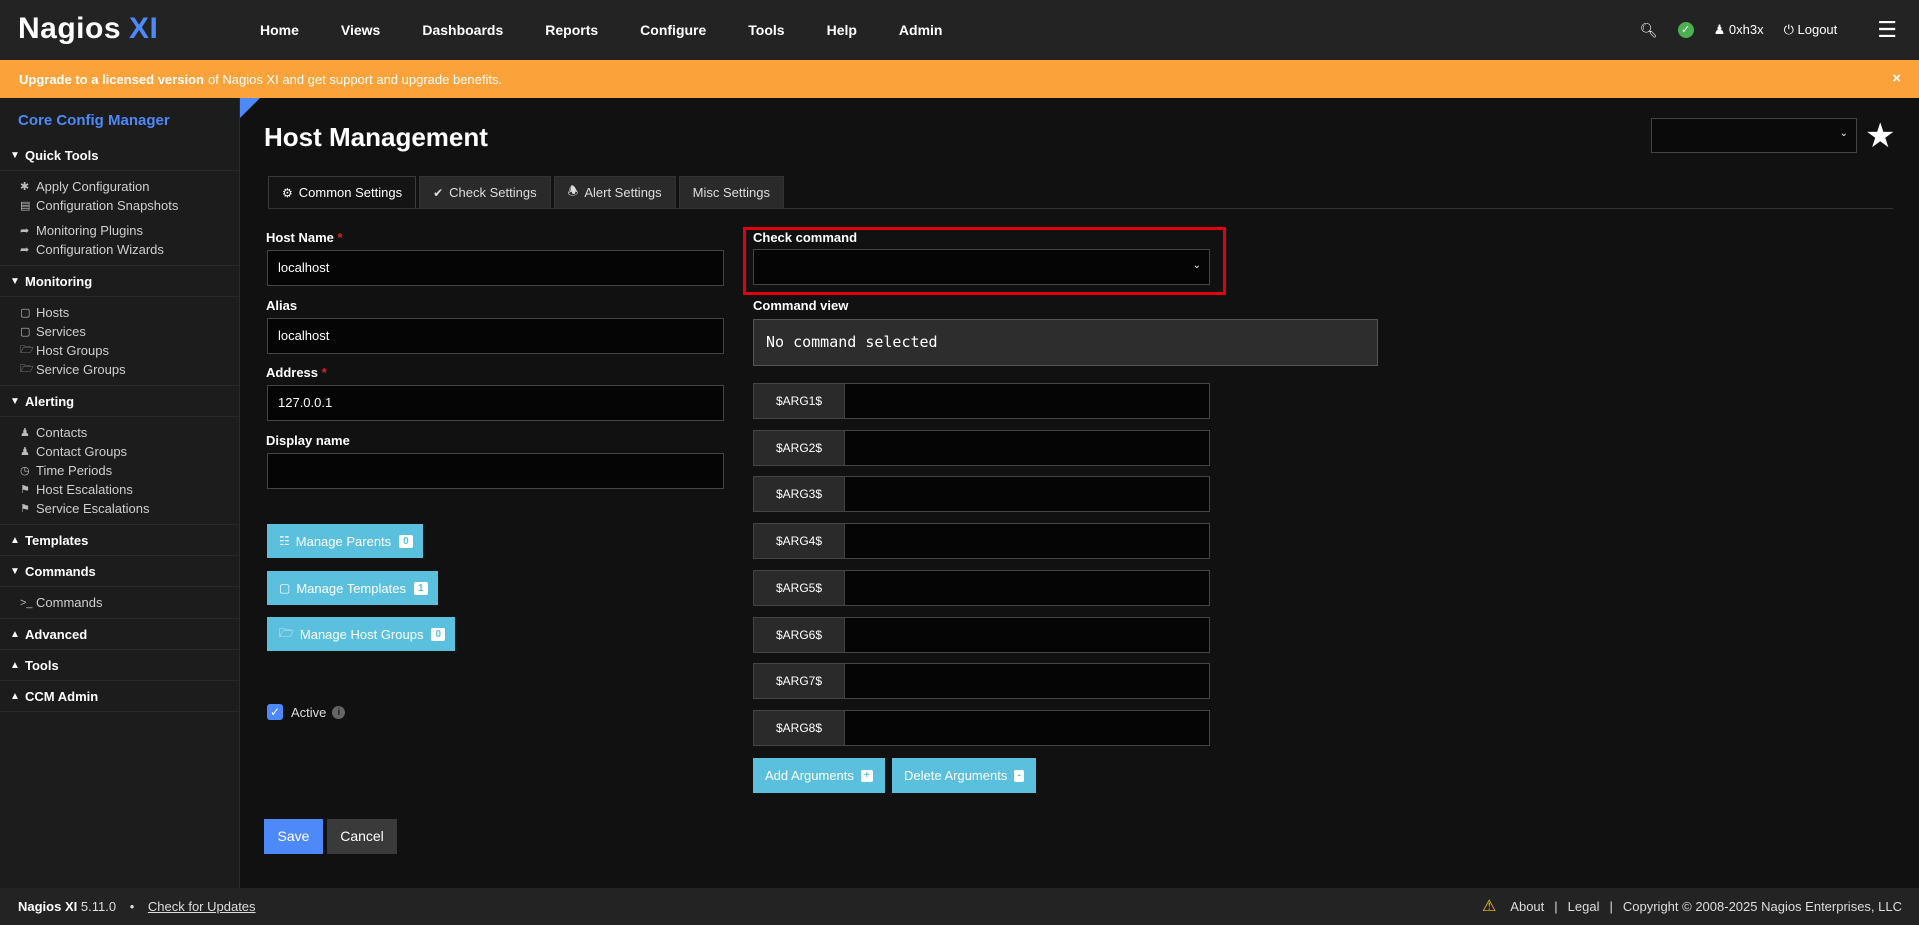 The width and height of the screenshot is (1919, 925). What do you see at coordinates (119, 571) in the screenshot?
I see `sidebar-section-commands: ▼ Commands` at bounding box center [119, 571].